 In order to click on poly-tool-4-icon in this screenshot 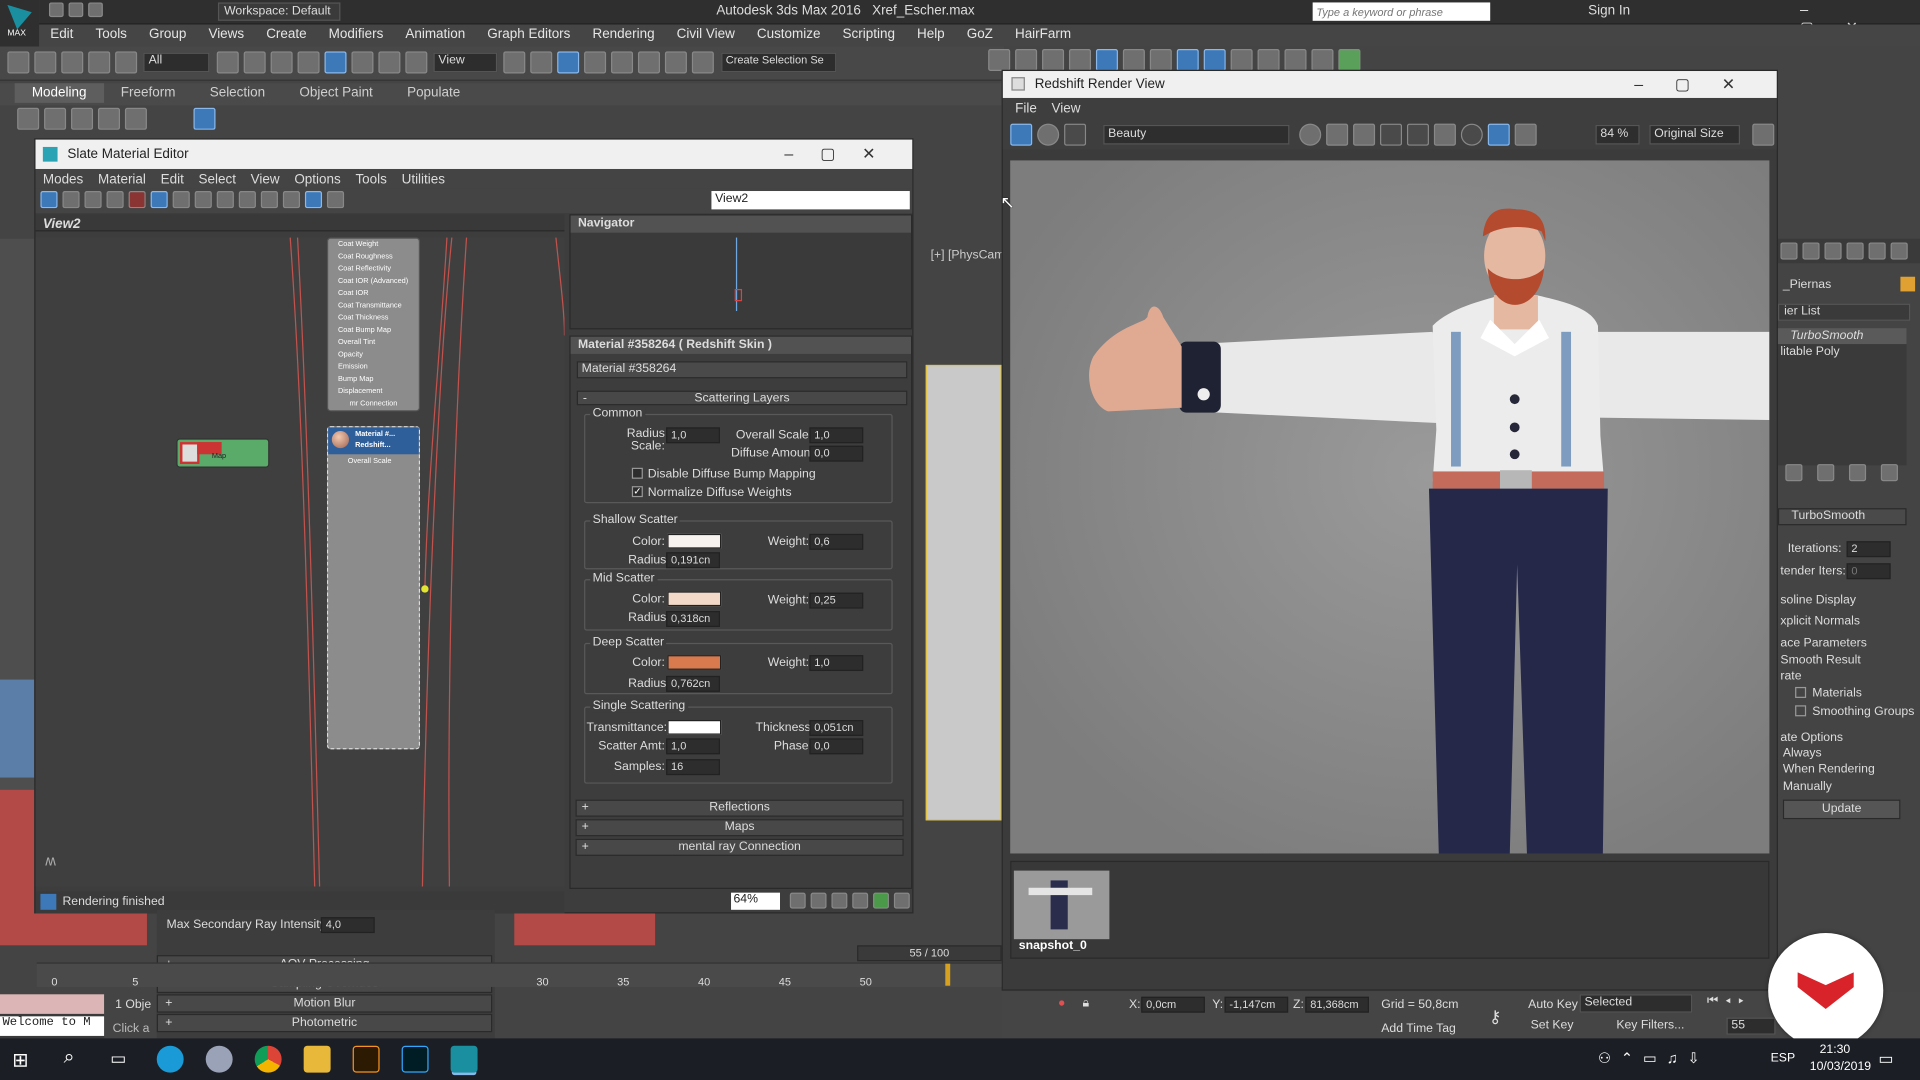, I will do `click(109, 118)`.